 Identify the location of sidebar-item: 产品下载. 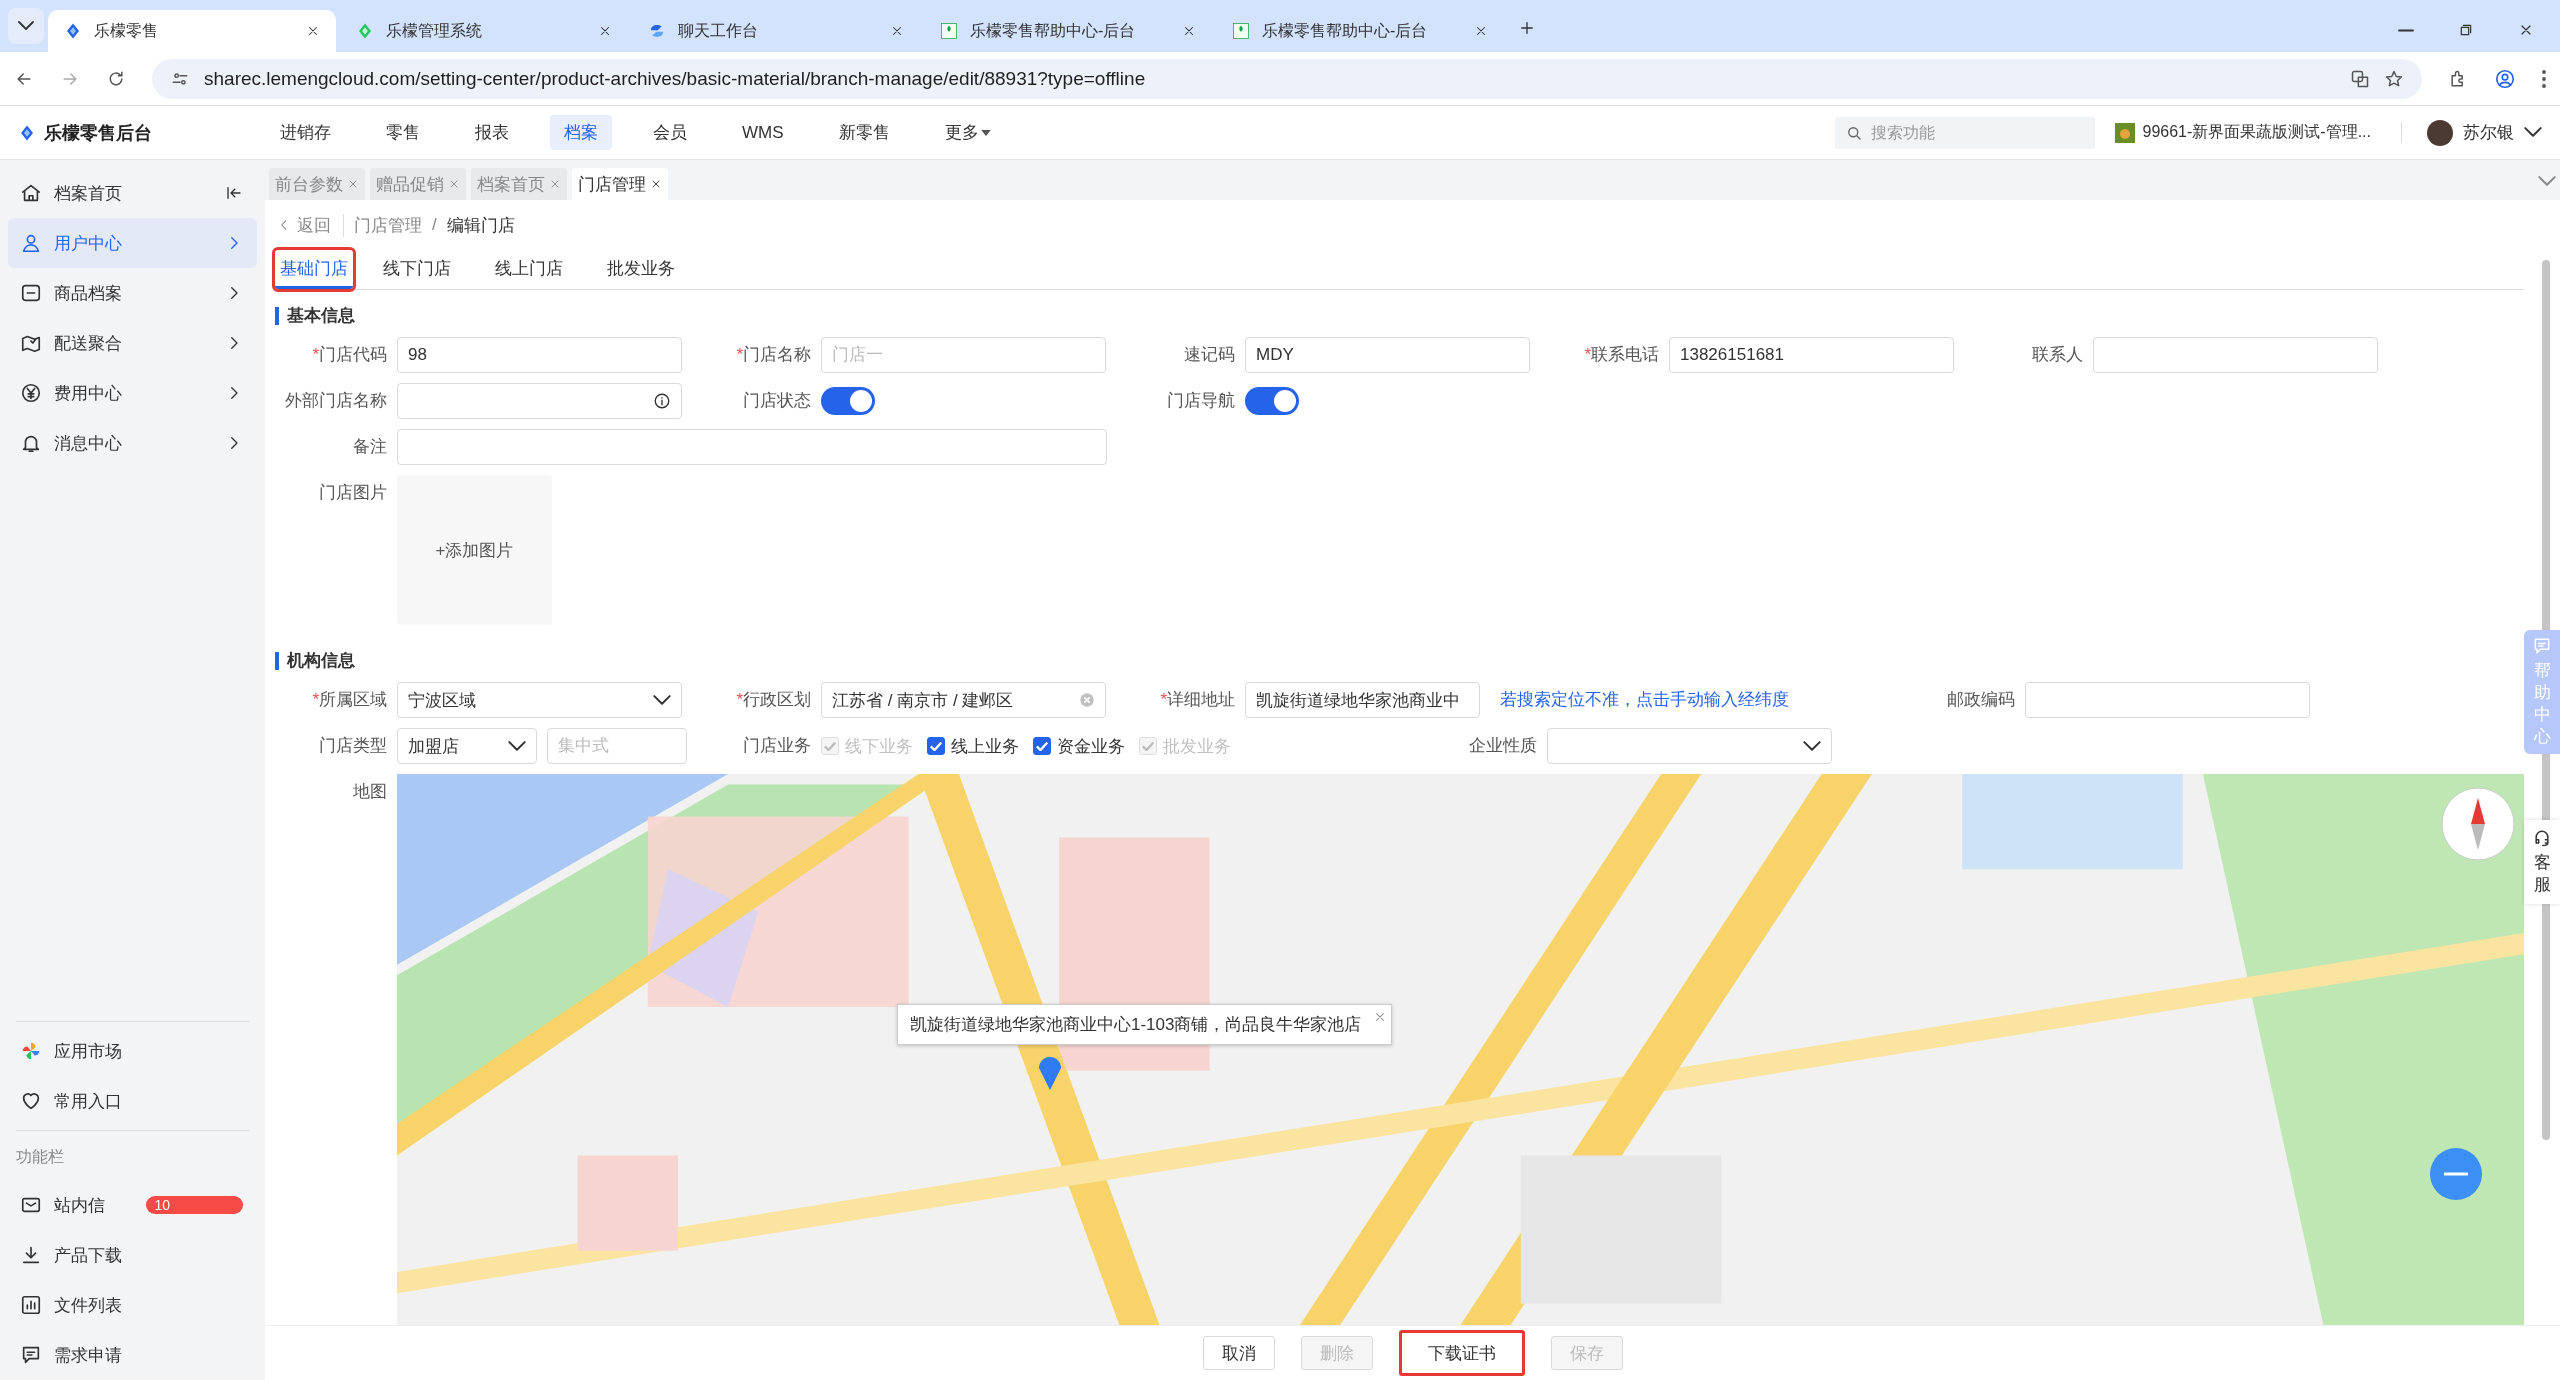
(132, 1255).